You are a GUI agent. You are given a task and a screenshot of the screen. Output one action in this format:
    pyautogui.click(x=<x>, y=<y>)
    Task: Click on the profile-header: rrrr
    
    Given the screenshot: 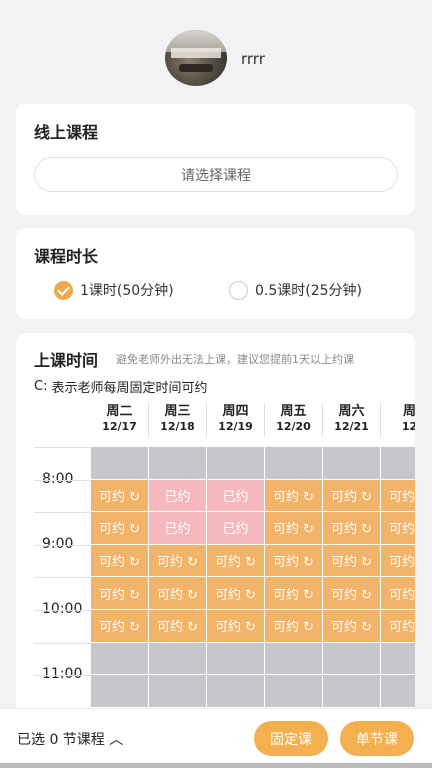 What is the action you would take?
    pyautogui.click(x=216, y=50)
    